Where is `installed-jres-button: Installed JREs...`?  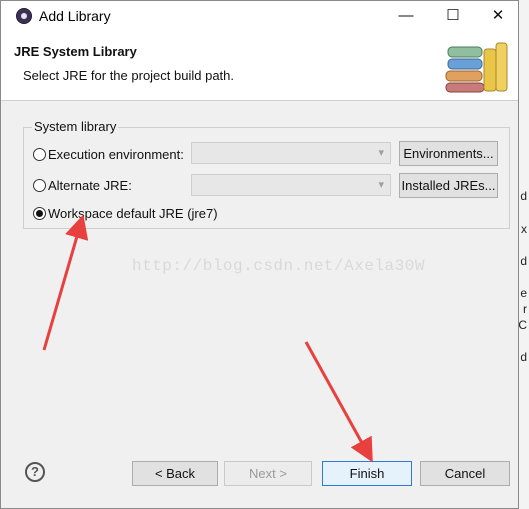
installed-jres-button: Installed JREs... is located at coordinates (448, 185).